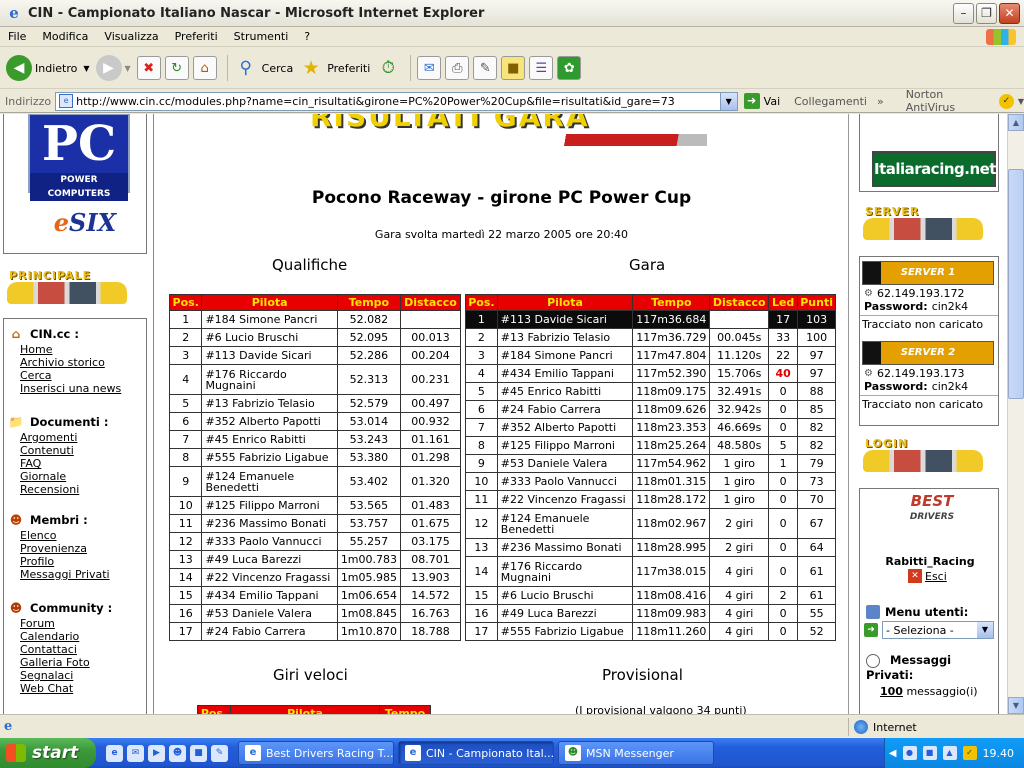 This screenshot has width=1024, height=768. I want to click on col-header-punti: Punti, so click(816, 302).